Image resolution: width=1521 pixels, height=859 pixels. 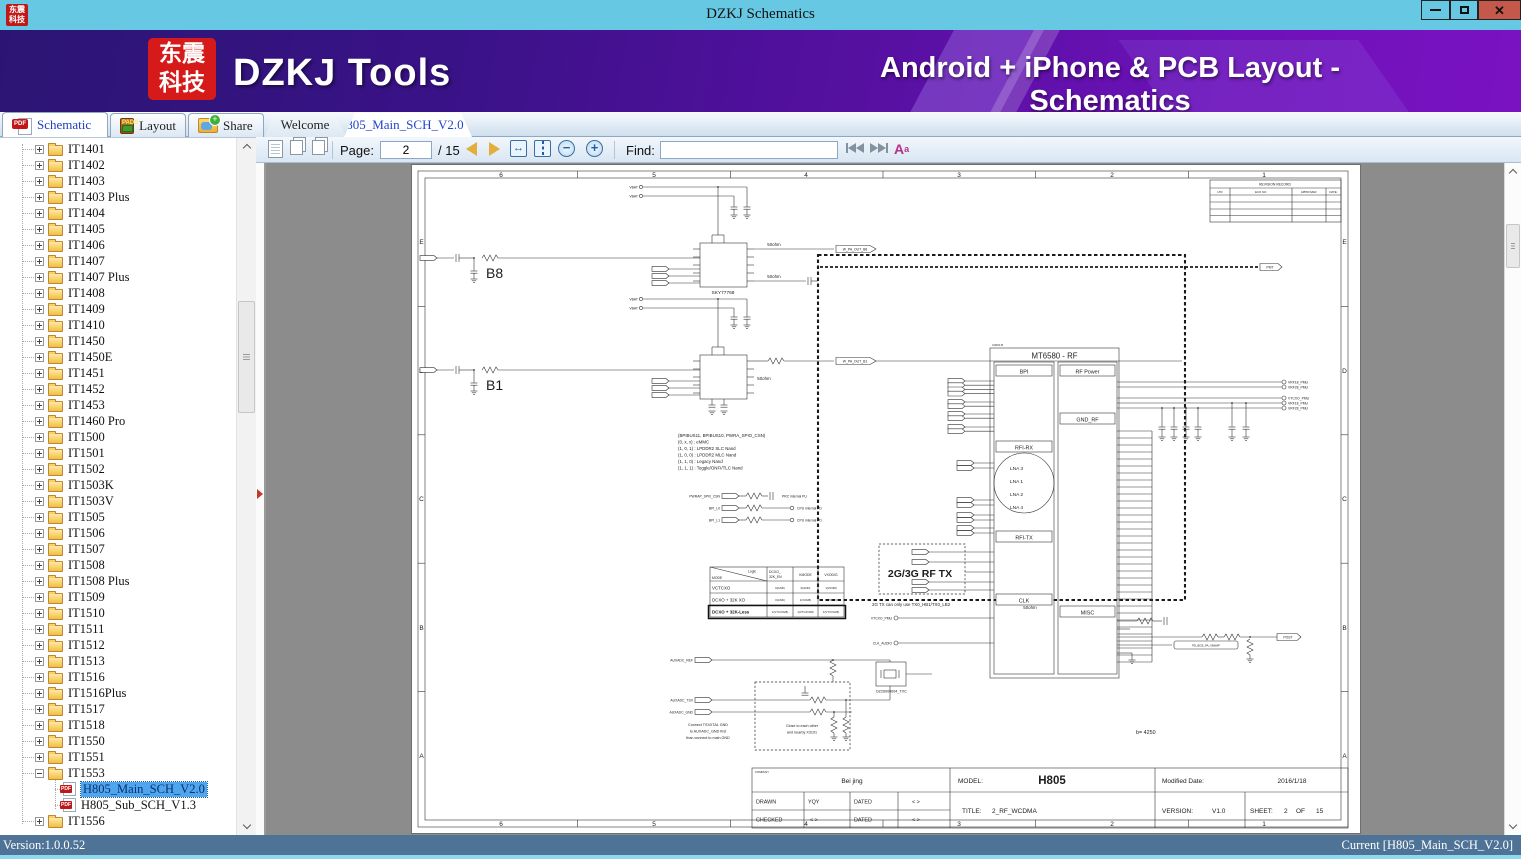 I want to click on tab-schematic: Schematic, so click(x=55, y=124).